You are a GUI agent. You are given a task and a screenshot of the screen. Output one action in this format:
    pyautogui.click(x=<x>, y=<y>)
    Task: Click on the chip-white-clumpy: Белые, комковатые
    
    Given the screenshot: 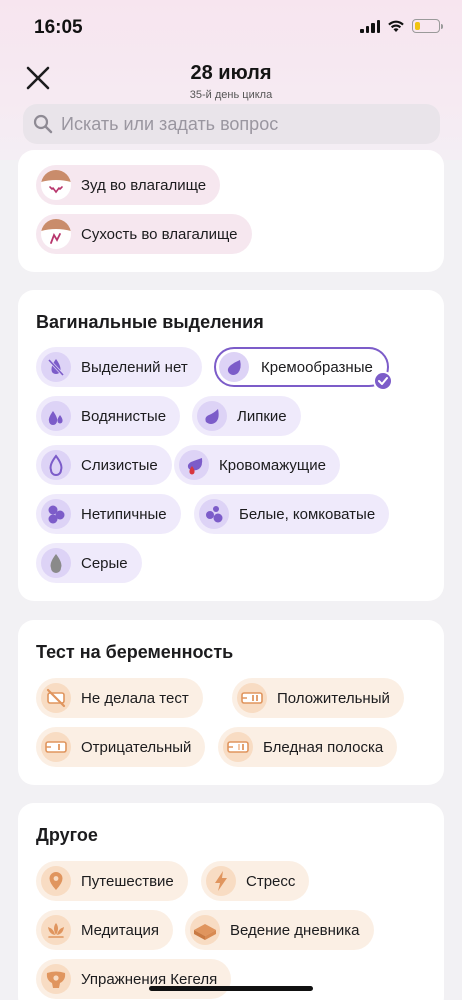 What is the action you would take?
    pyautogui.click(x=292, y=514)
    